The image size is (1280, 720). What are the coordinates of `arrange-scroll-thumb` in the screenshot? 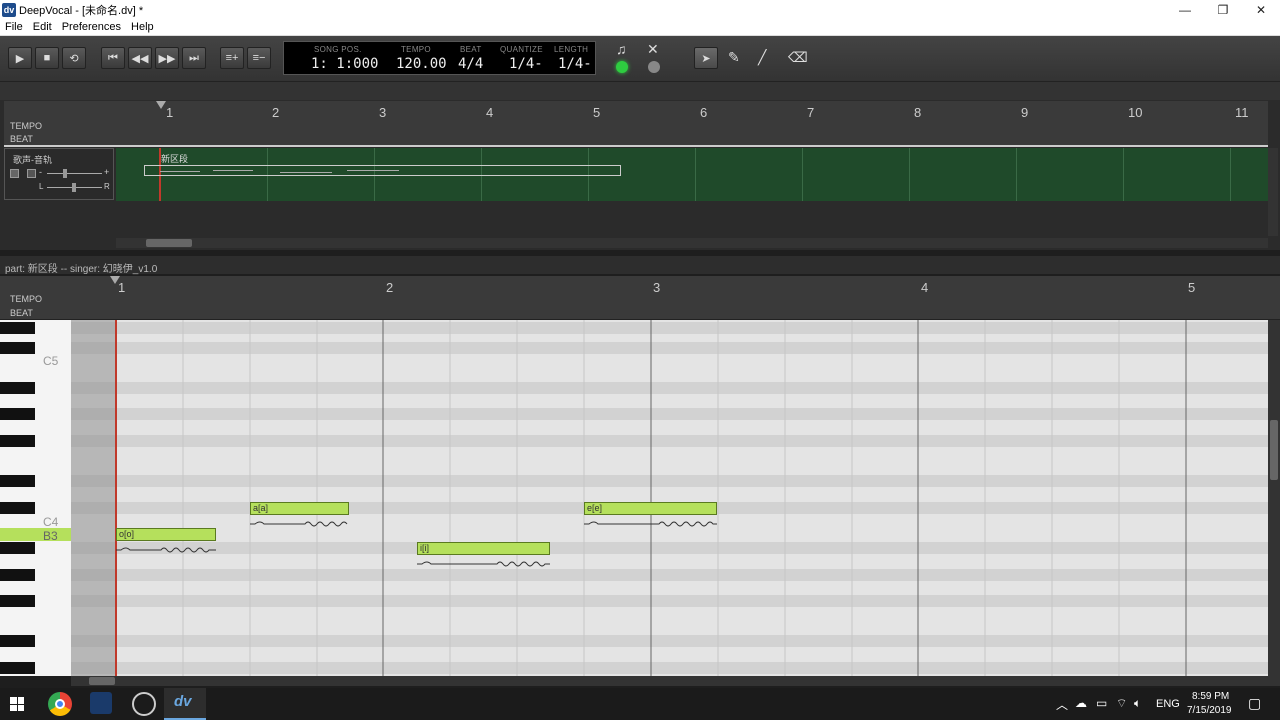 It's located at (169, 243).